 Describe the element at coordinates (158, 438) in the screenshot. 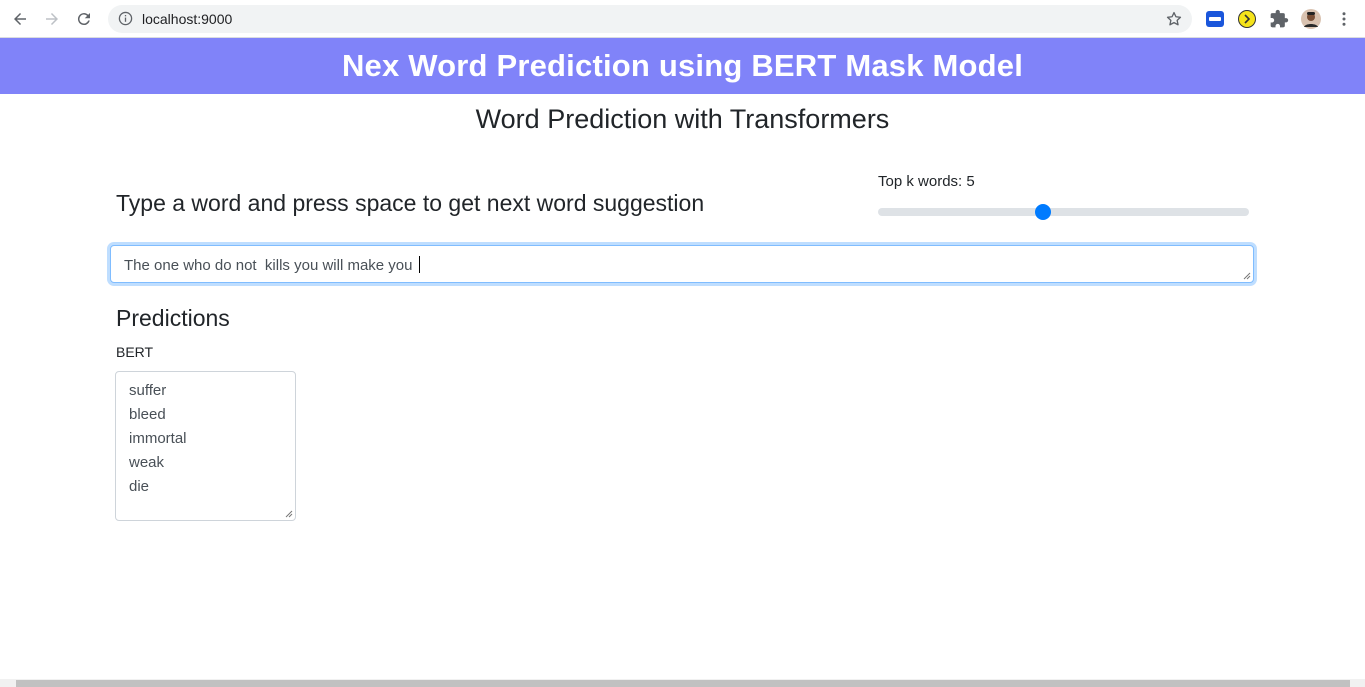

I see `prediction-item: immortal` at that location.